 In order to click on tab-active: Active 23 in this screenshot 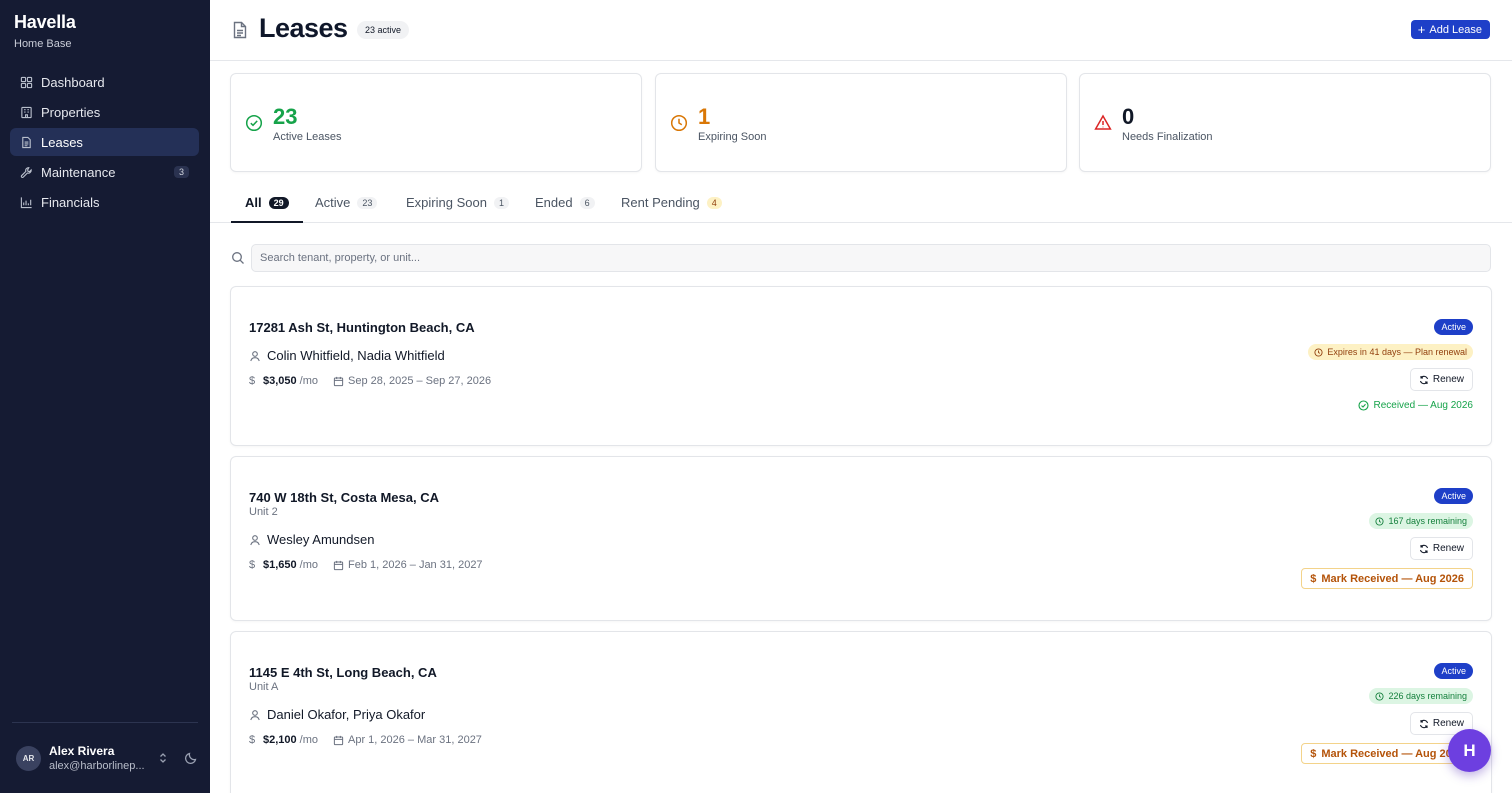, I will do `click(346, 202)`.